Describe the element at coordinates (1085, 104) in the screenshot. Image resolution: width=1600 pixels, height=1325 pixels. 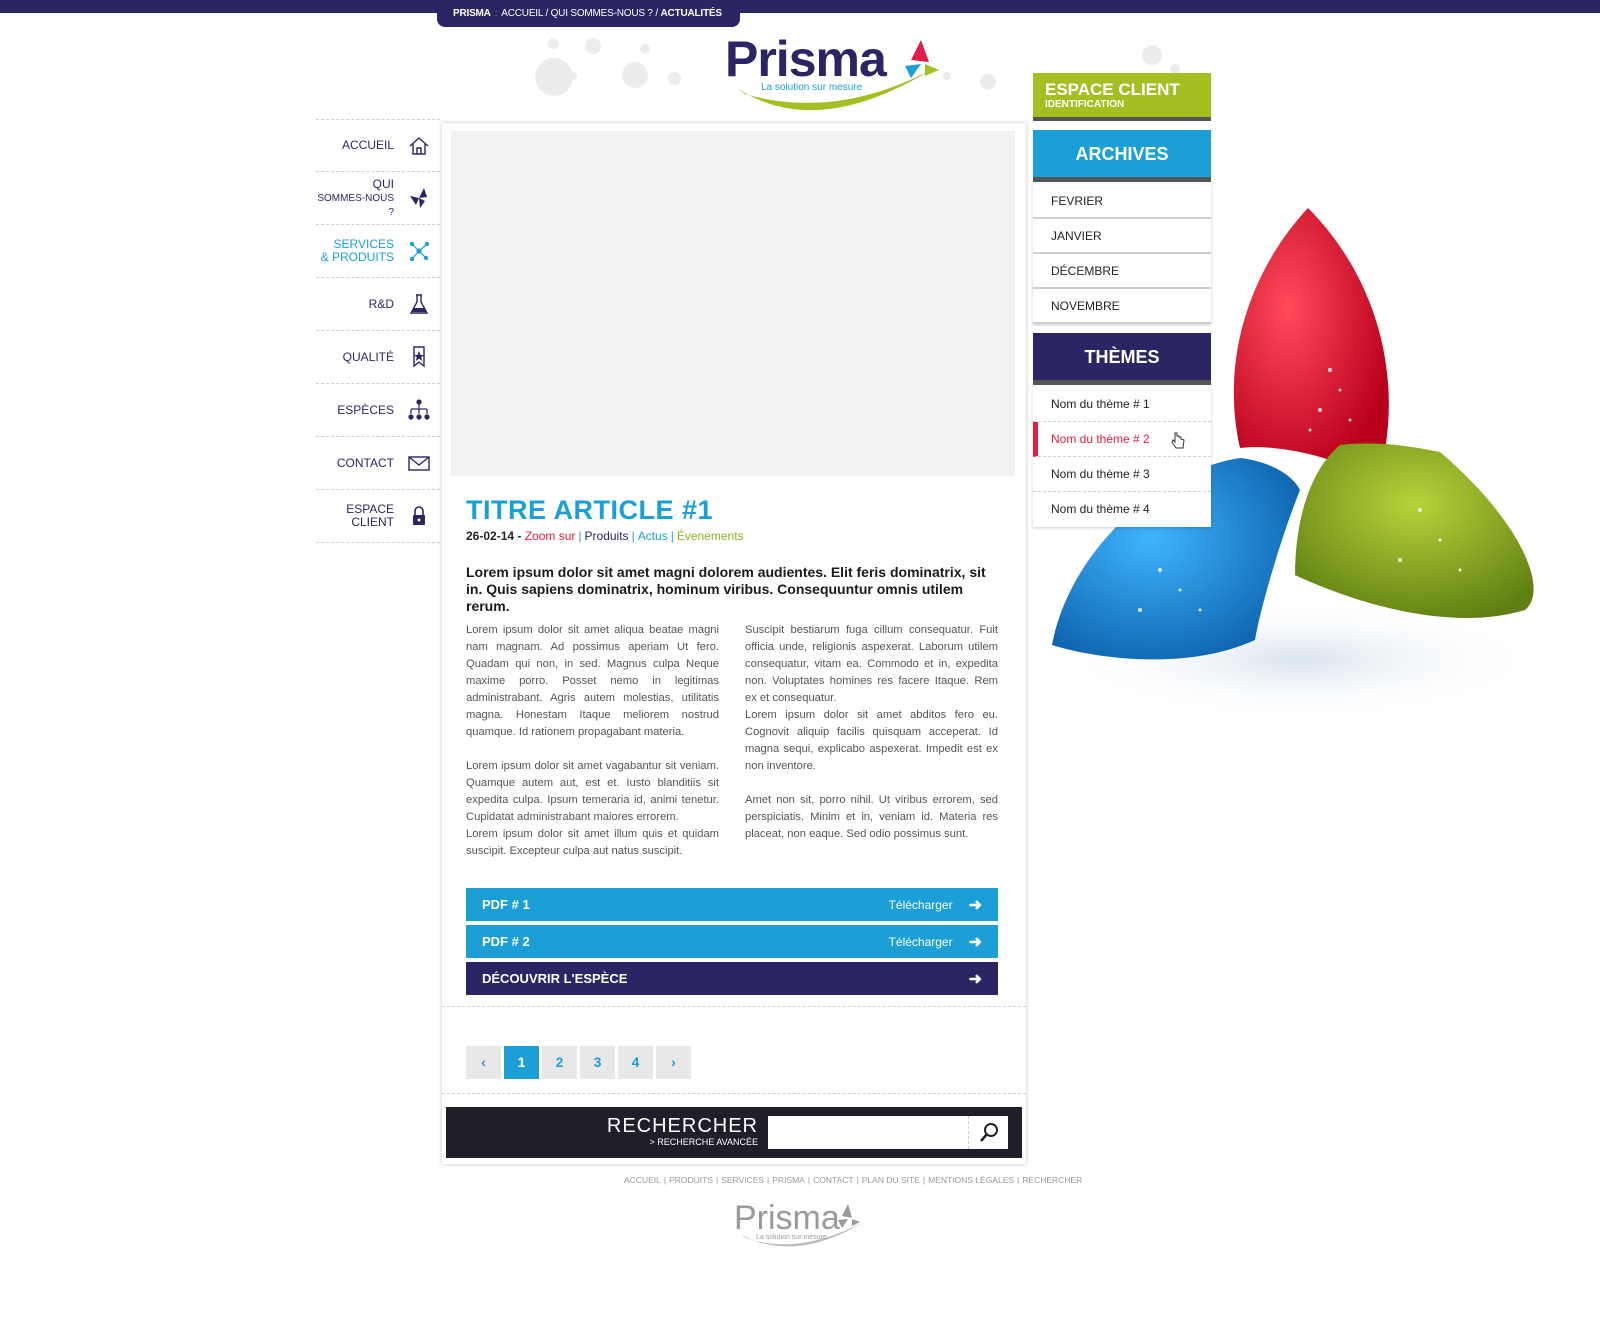
I see `espace-client-subtitle: IDENTIFICATION` at that location.